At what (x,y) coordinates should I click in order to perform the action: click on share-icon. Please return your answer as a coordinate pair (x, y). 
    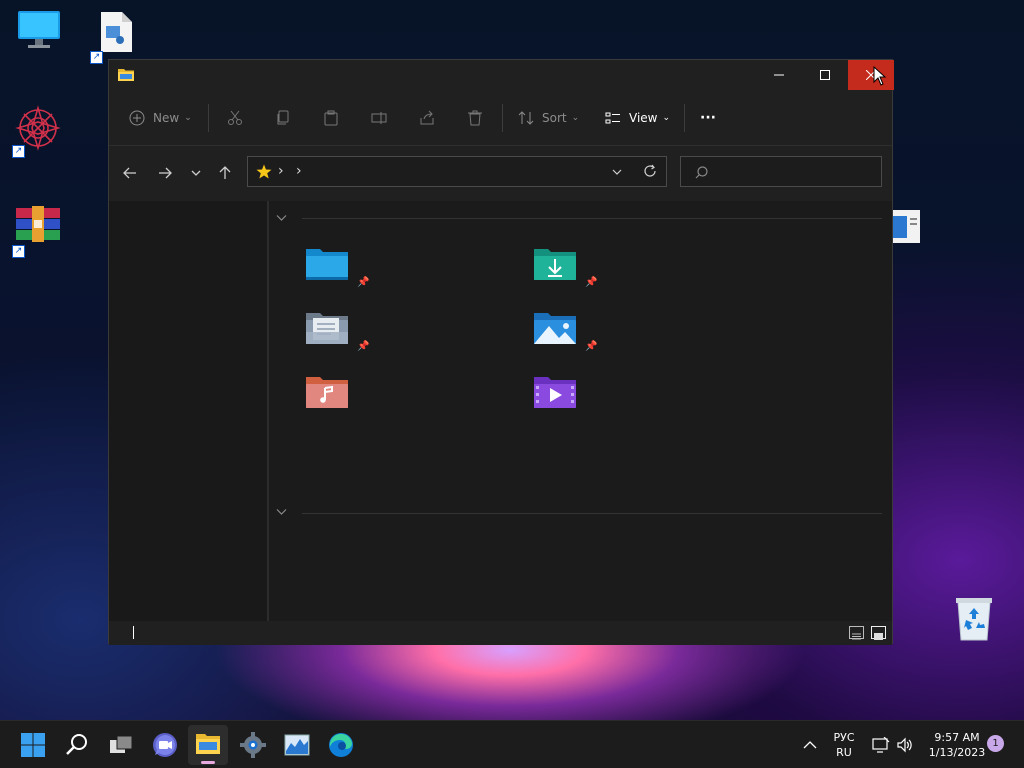
    Looking at the image, I should click on (427, 117).